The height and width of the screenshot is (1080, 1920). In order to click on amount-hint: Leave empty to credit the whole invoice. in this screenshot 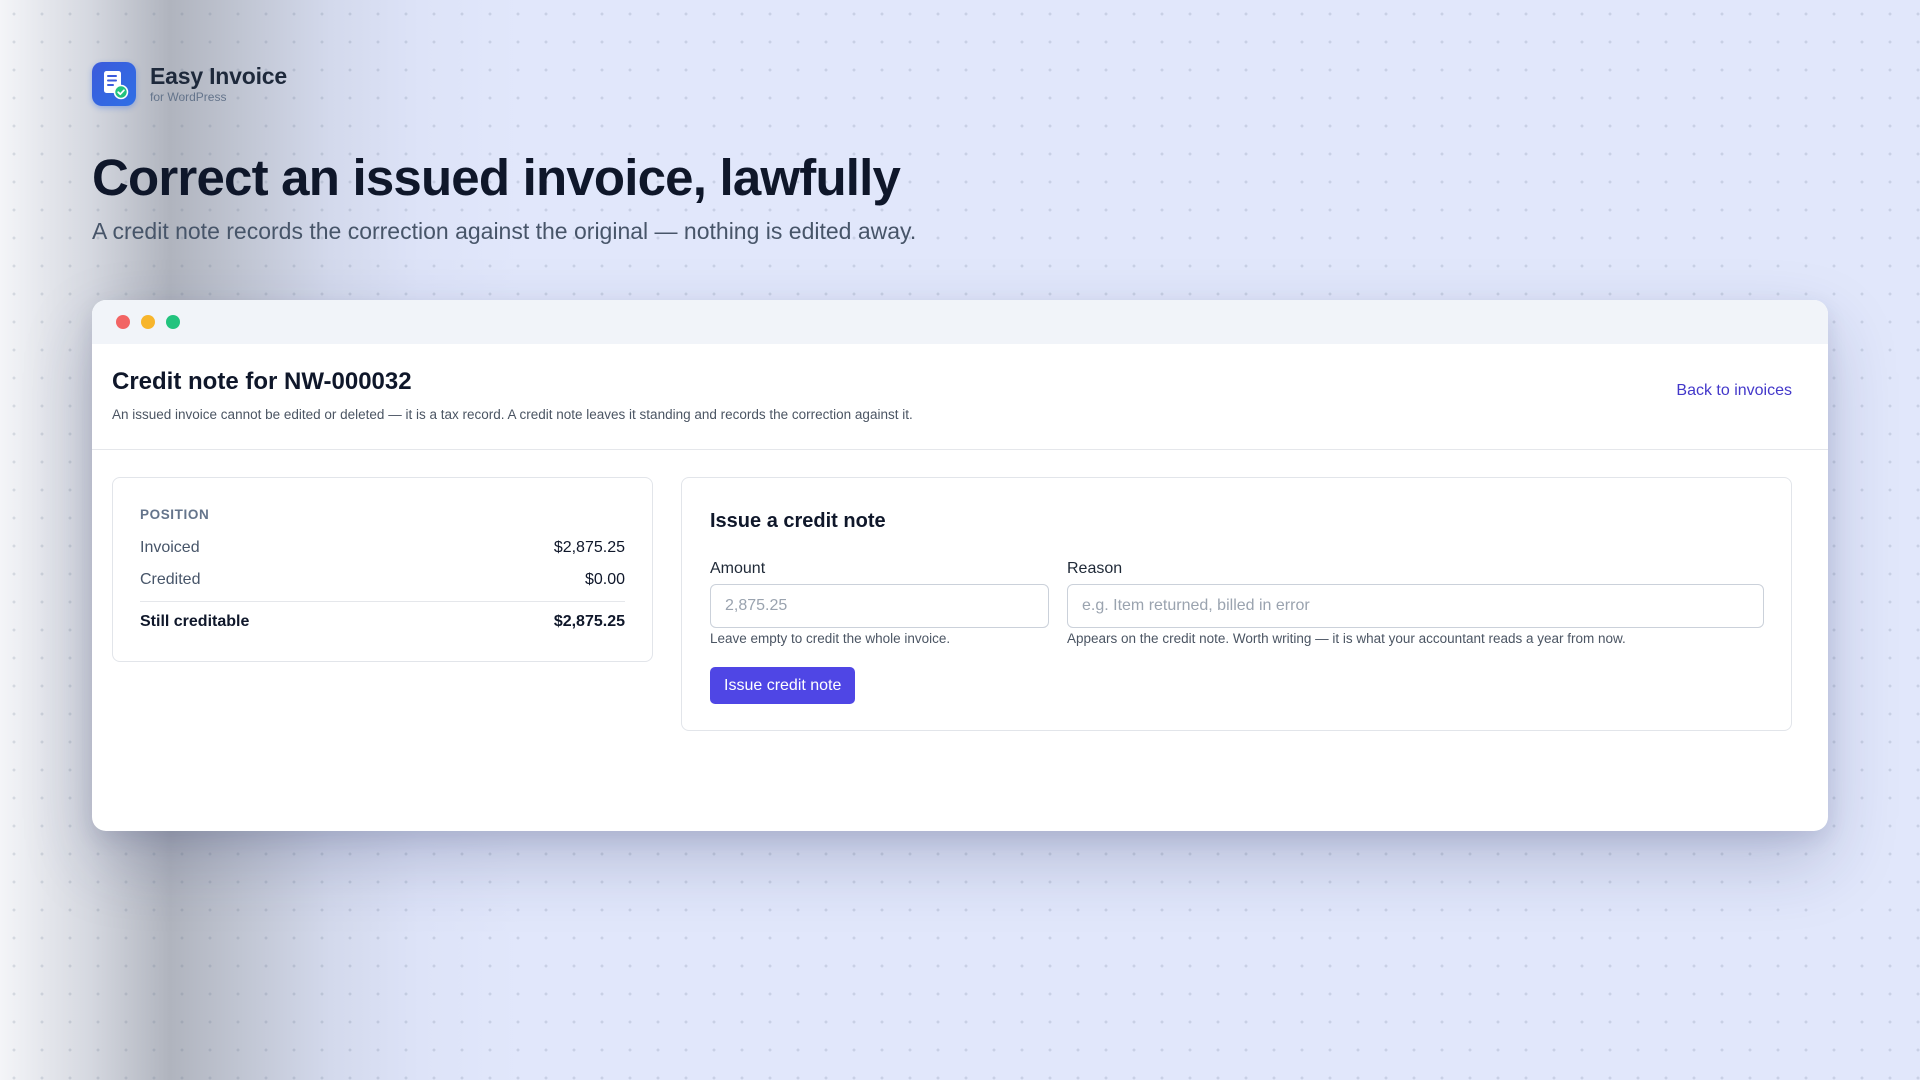, I will do `click(830, 638)`.